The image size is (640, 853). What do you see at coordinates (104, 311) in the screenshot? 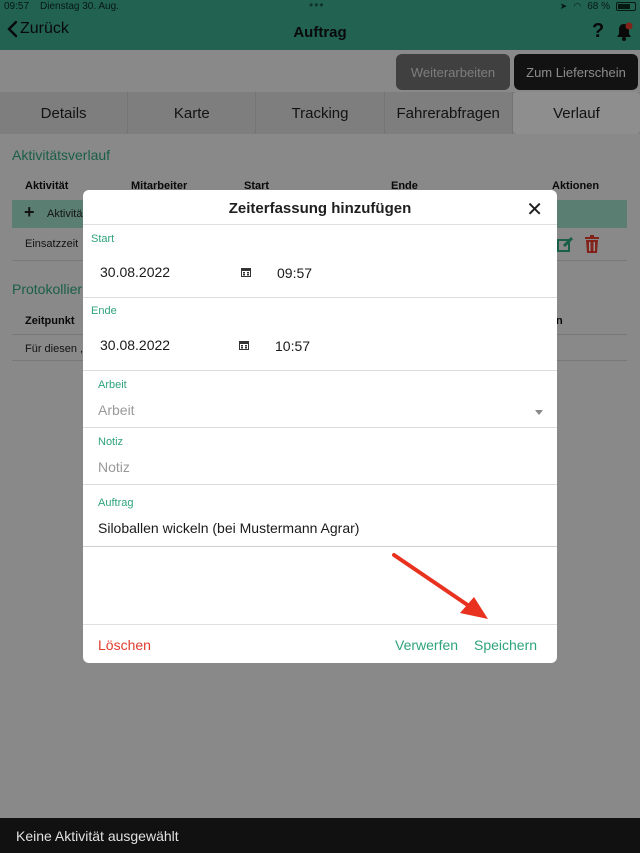
I see `end-label: Ende` at bounding box center [104, 311].